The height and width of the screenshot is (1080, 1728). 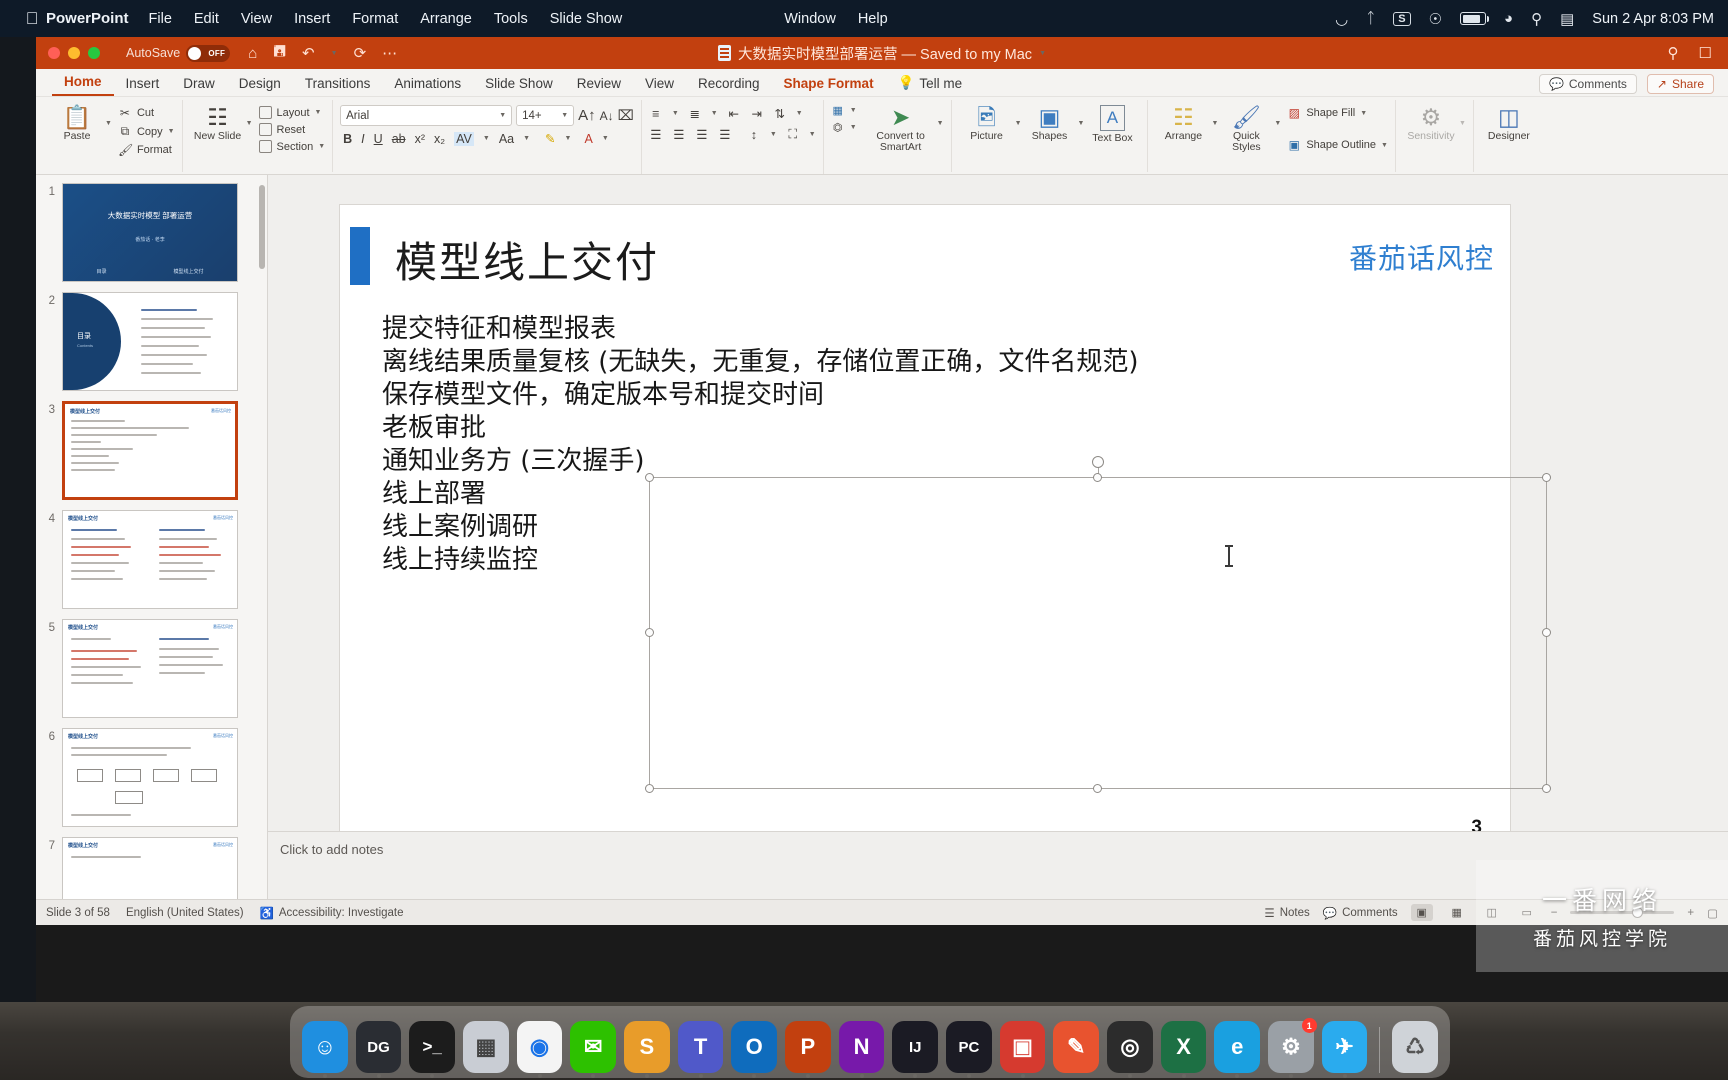 I want to click on tab-insert: Insert, so click(x=143, y=85).